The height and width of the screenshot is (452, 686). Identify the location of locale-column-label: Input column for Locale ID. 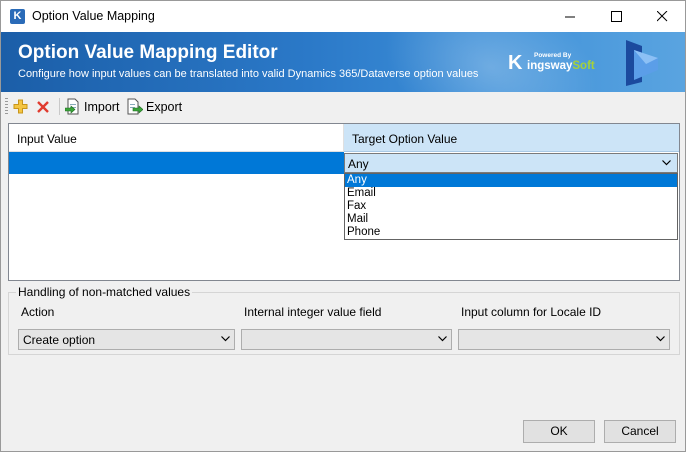
(531, 312).